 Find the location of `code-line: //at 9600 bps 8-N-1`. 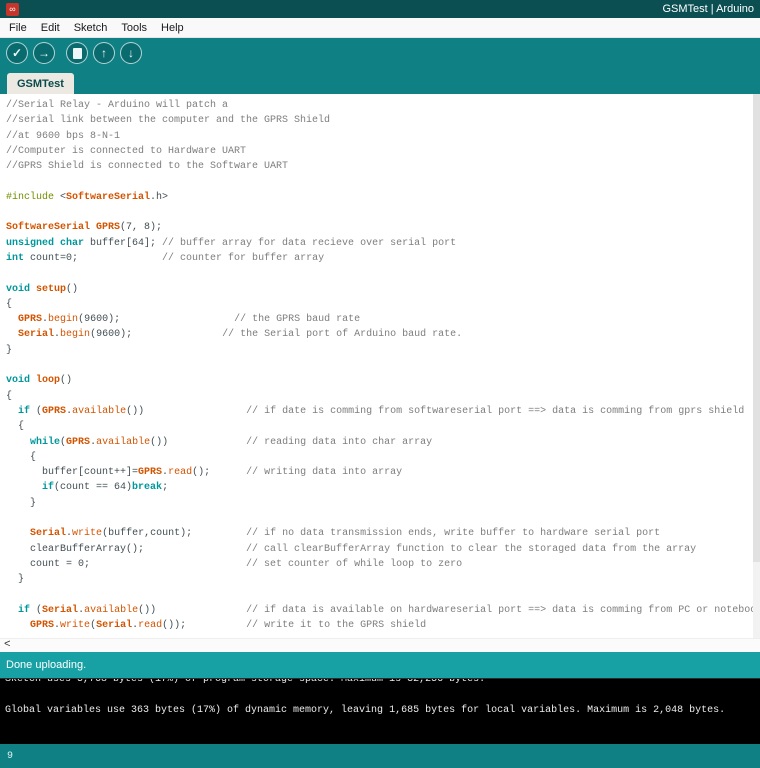

code-line: //at 9600 bps 8-N-1 is located at coordinates (63, 136).